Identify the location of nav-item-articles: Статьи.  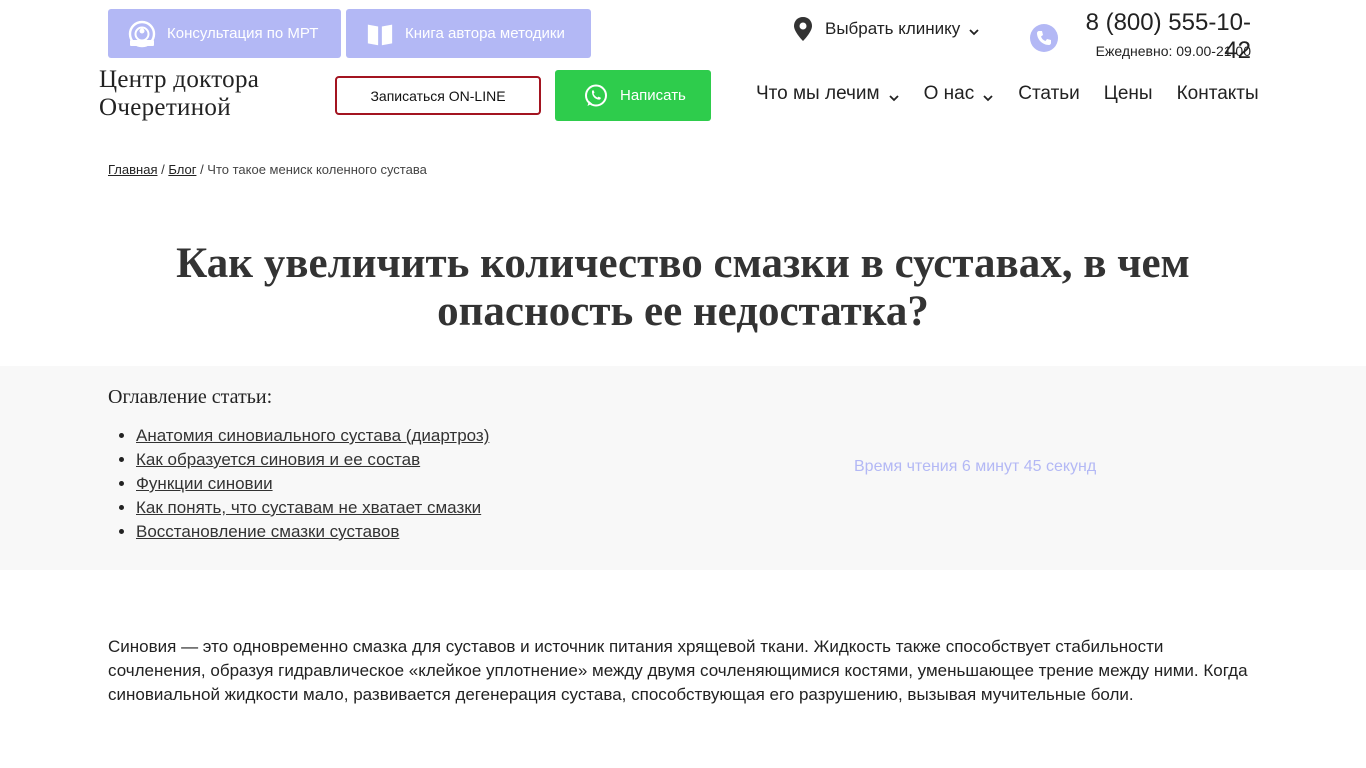
(1049, 94).